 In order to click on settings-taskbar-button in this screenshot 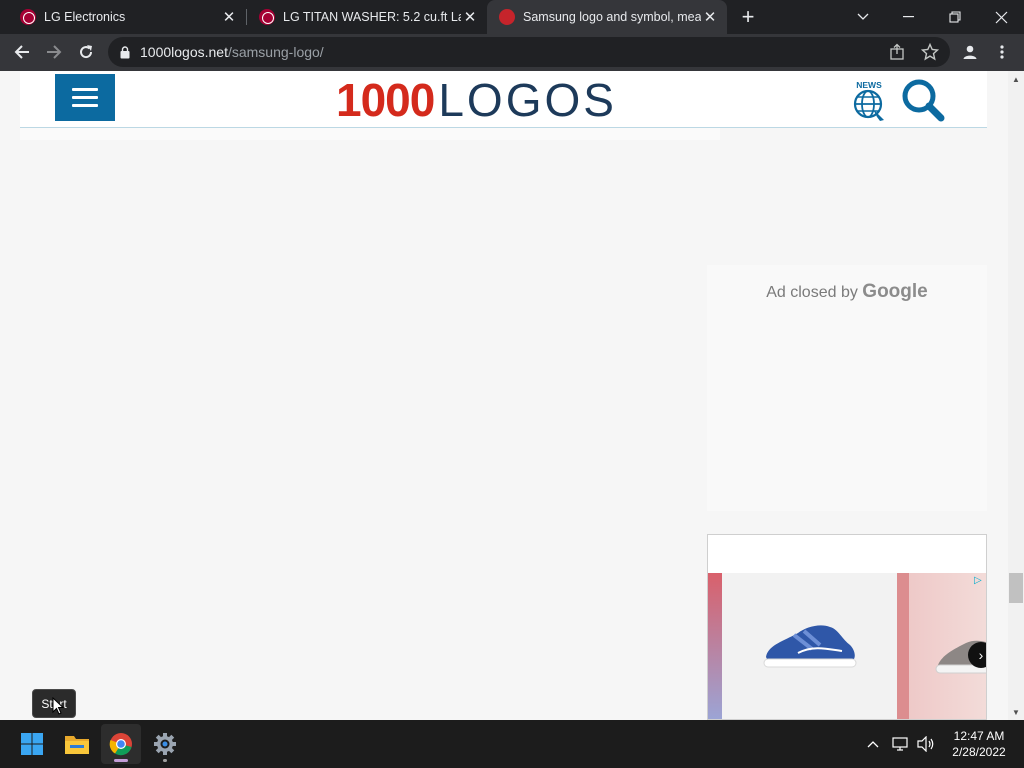, I will do `click(165, 744)`.